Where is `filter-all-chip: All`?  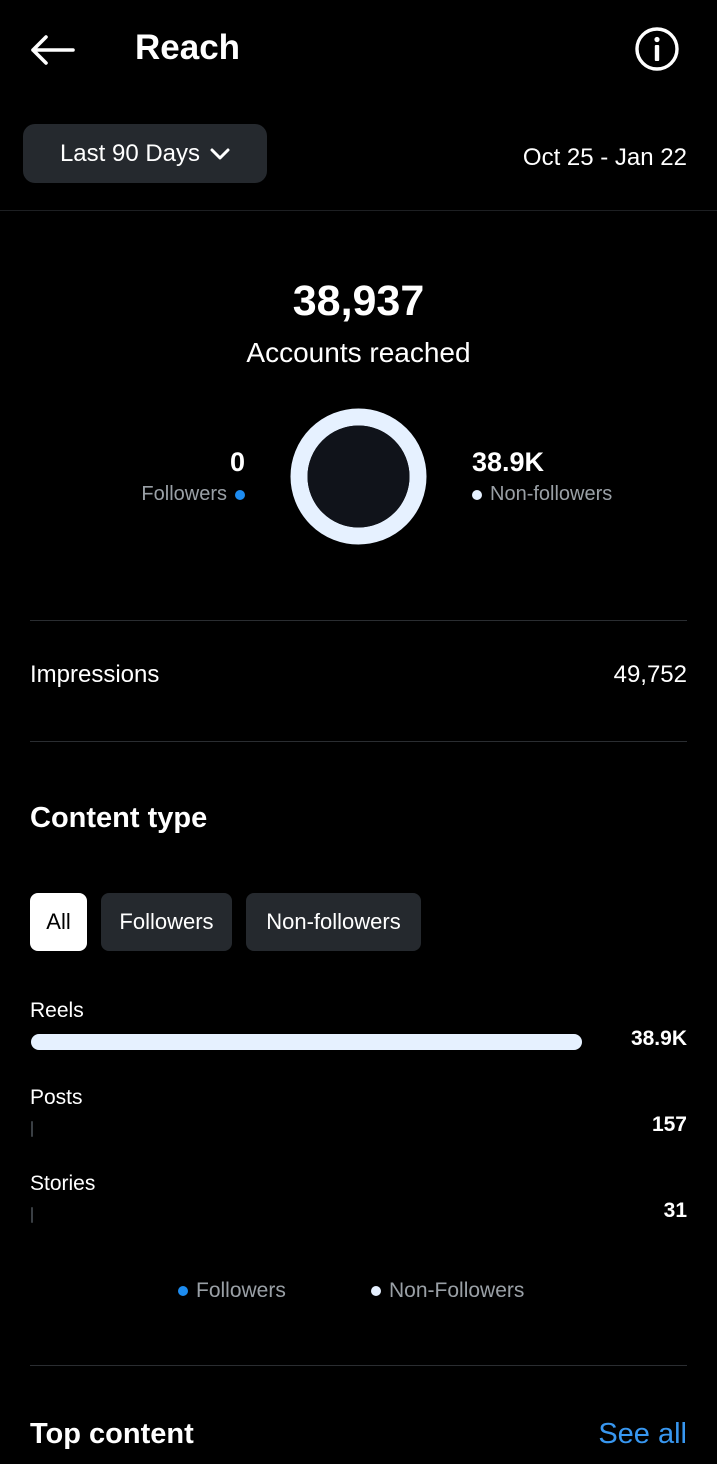 filter-all-chip: All is located at coordinates (58, 922).